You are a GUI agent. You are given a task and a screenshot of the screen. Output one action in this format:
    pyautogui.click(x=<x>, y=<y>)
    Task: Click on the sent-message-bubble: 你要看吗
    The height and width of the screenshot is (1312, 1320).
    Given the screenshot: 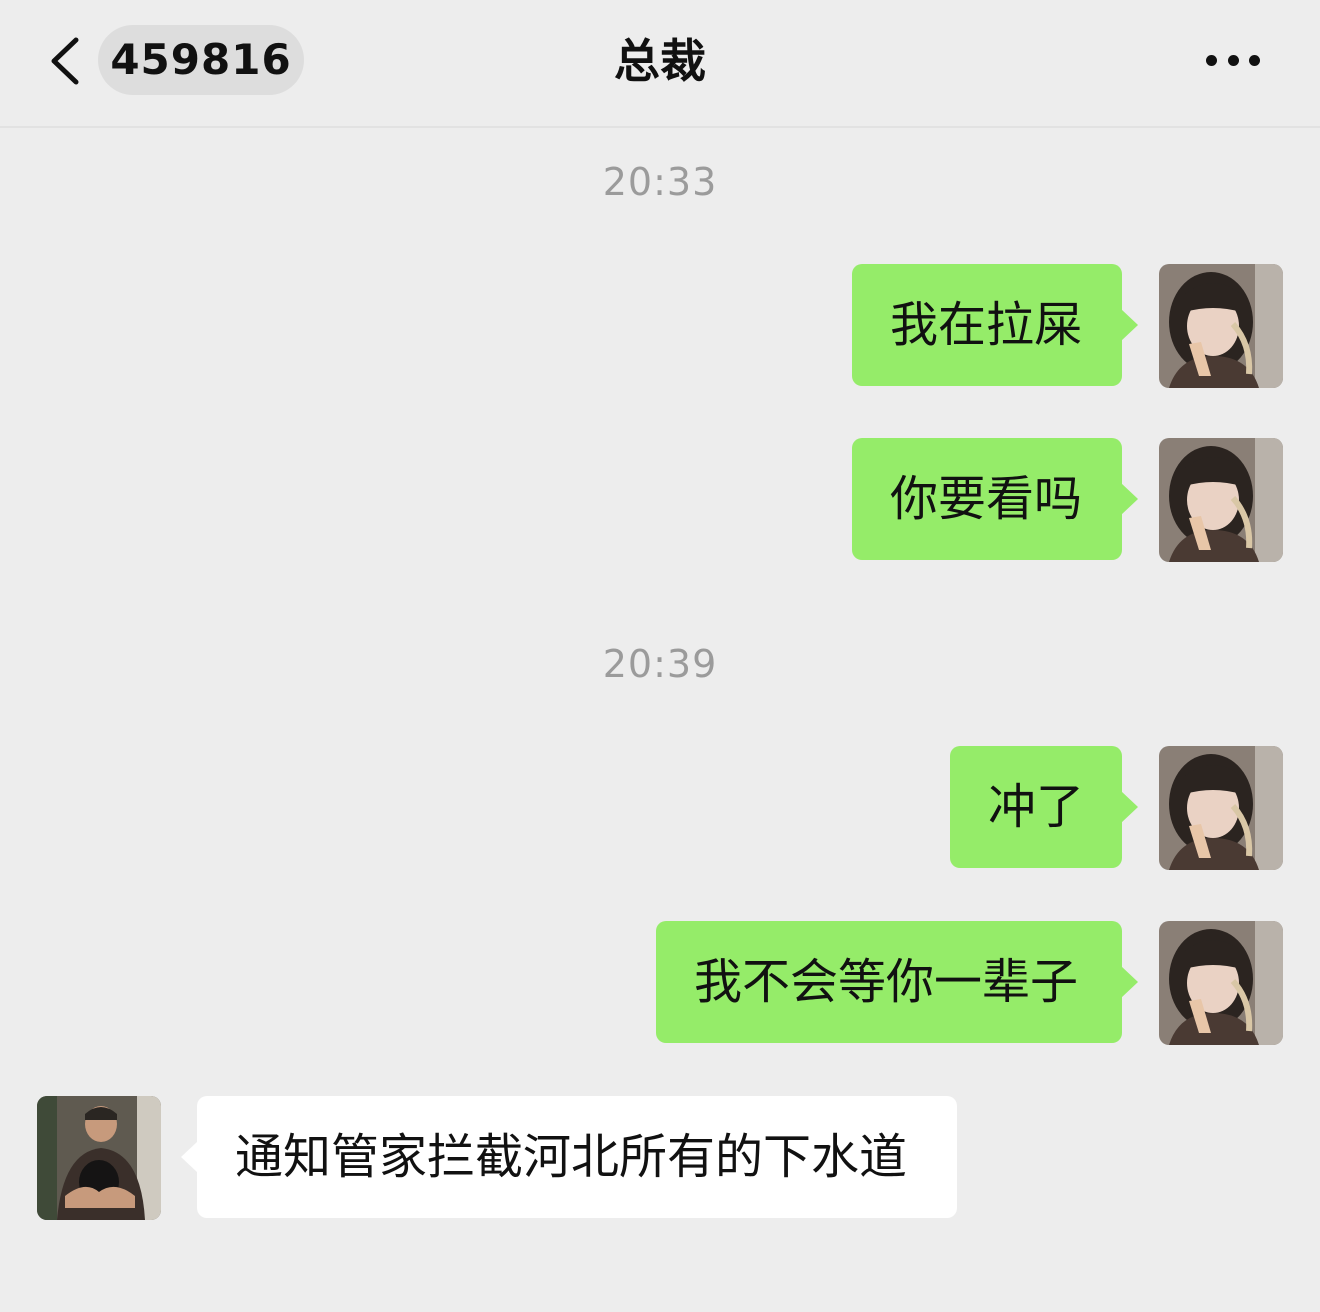 What is the action you would take?
    pyautogui.click(x=995, y=499)
    